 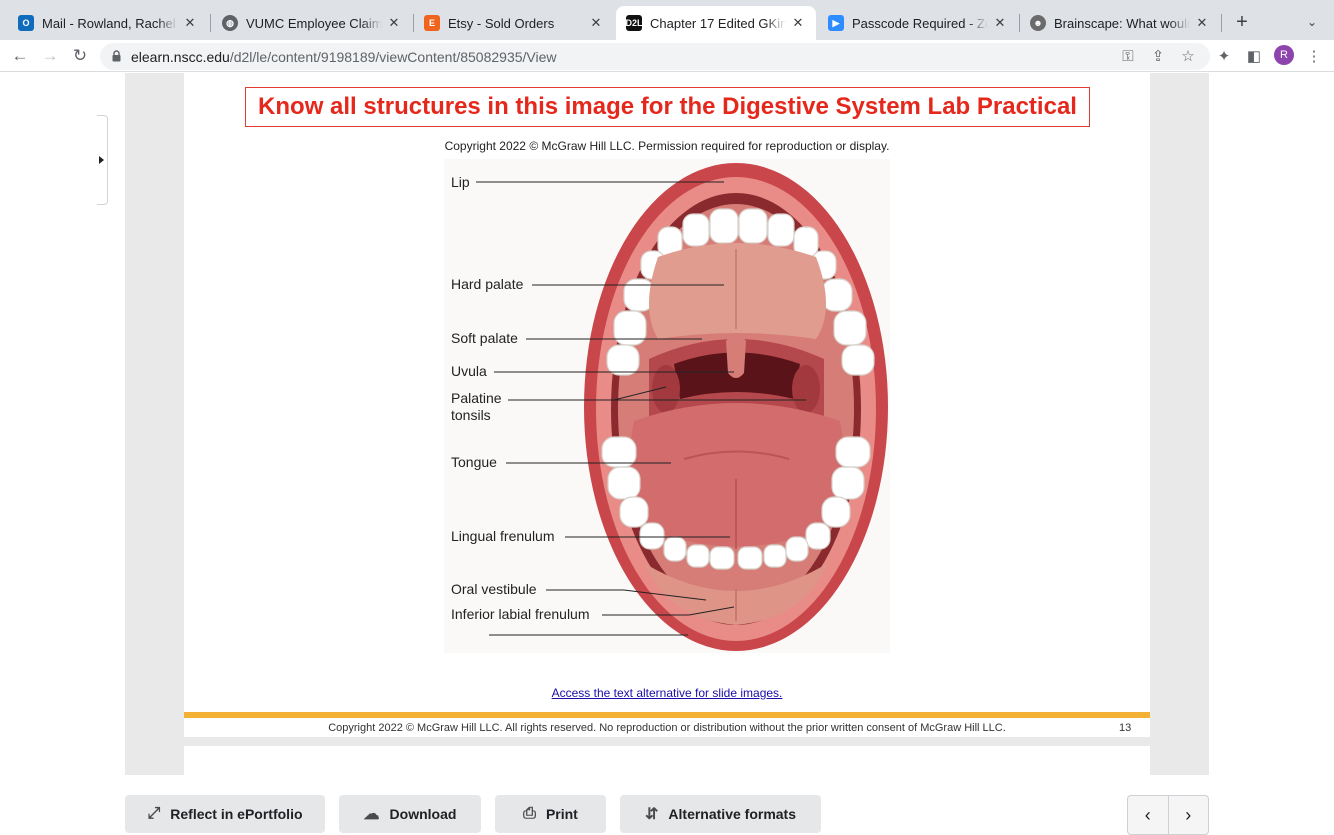 I want to click on tab-search-chevron-icon: ⌄, so click(x=1312, y=22).